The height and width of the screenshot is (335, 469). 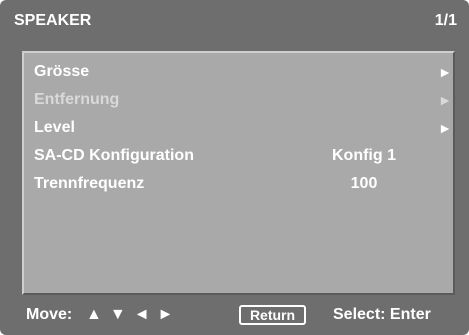 I want to click on menu-item-trennfrequenz: Trennfrequenz 100, so click(x=243, y=184).